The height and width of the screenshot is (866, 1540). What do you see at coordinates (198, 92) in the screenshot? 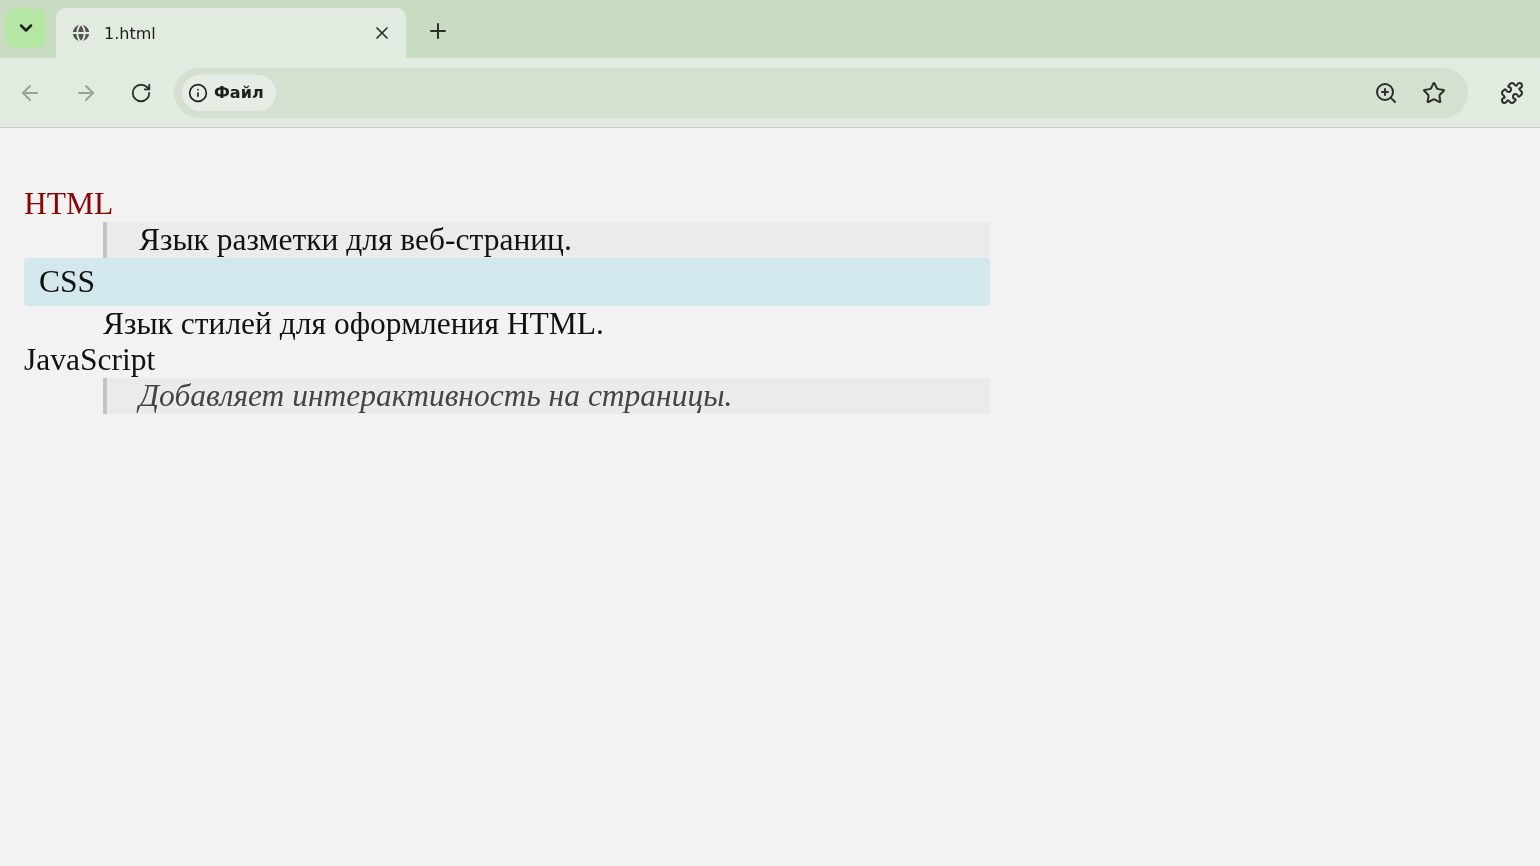
I see `info-icon` at bounding box center [198, 92].